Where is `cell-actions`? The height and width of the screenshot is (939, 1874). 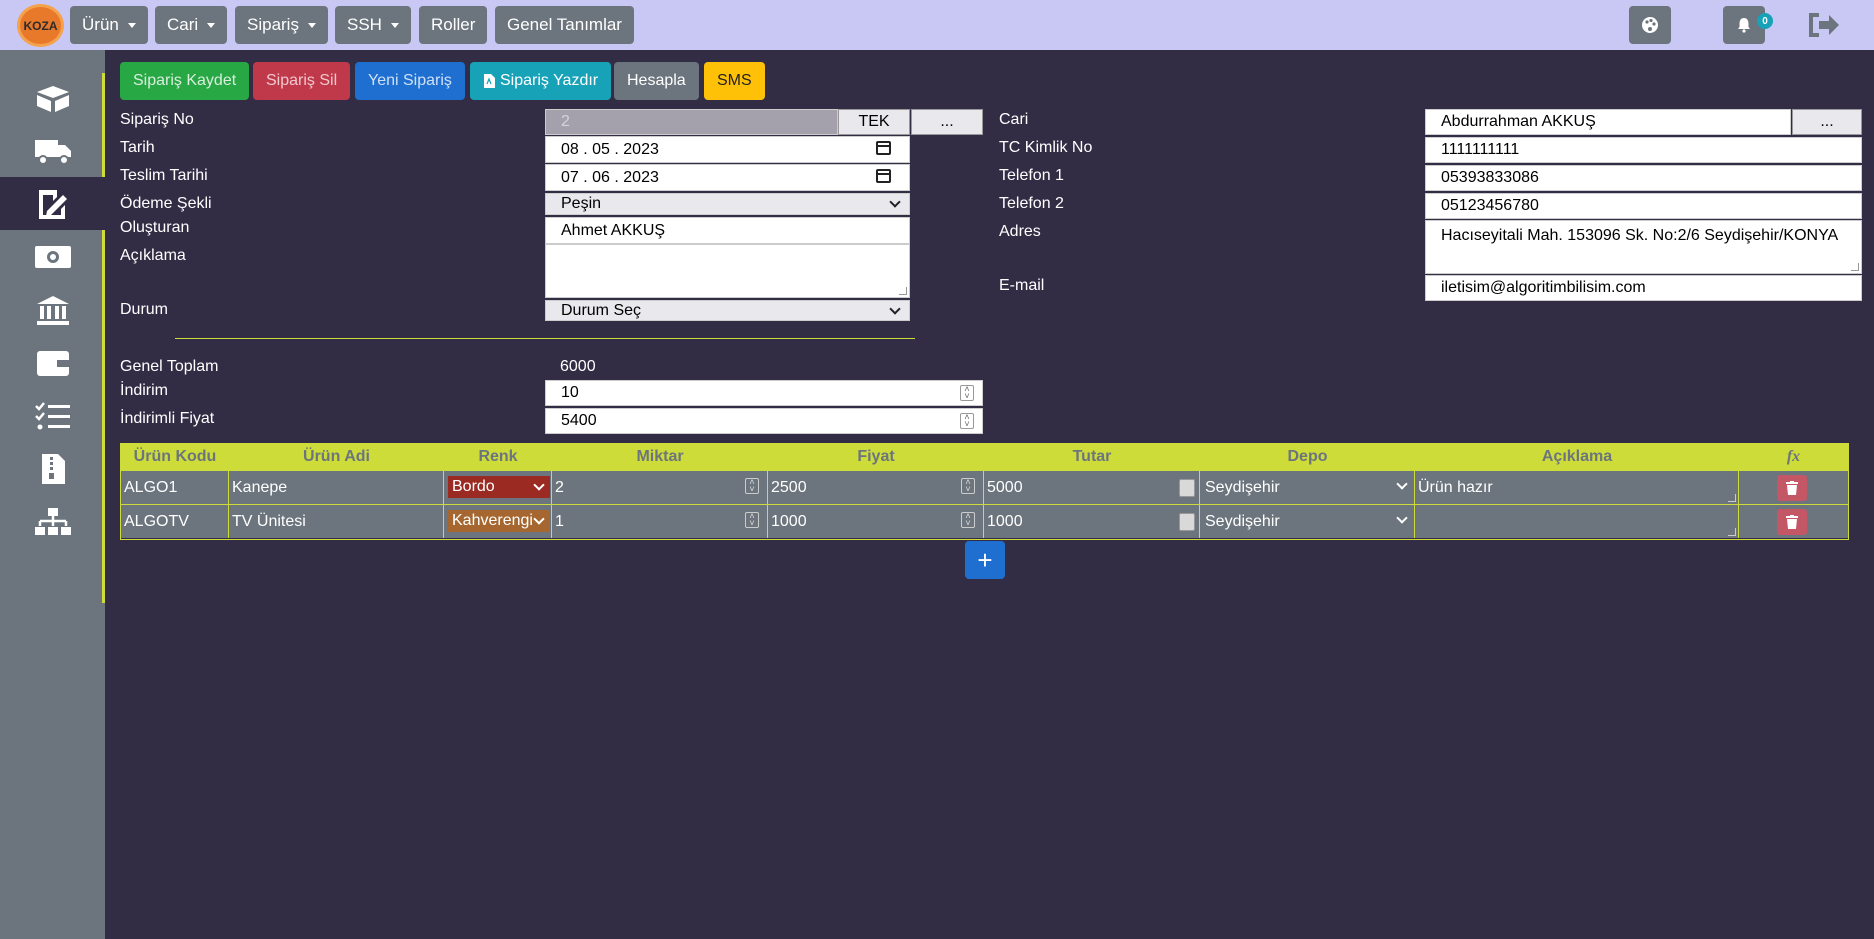
cell-actions is located at coordinates (1793, 521).